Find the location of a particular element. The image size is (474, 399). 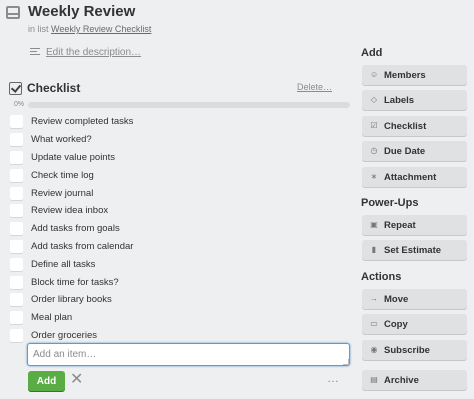

sidebar-button-label: Copy is located at coordinates (396, 324).